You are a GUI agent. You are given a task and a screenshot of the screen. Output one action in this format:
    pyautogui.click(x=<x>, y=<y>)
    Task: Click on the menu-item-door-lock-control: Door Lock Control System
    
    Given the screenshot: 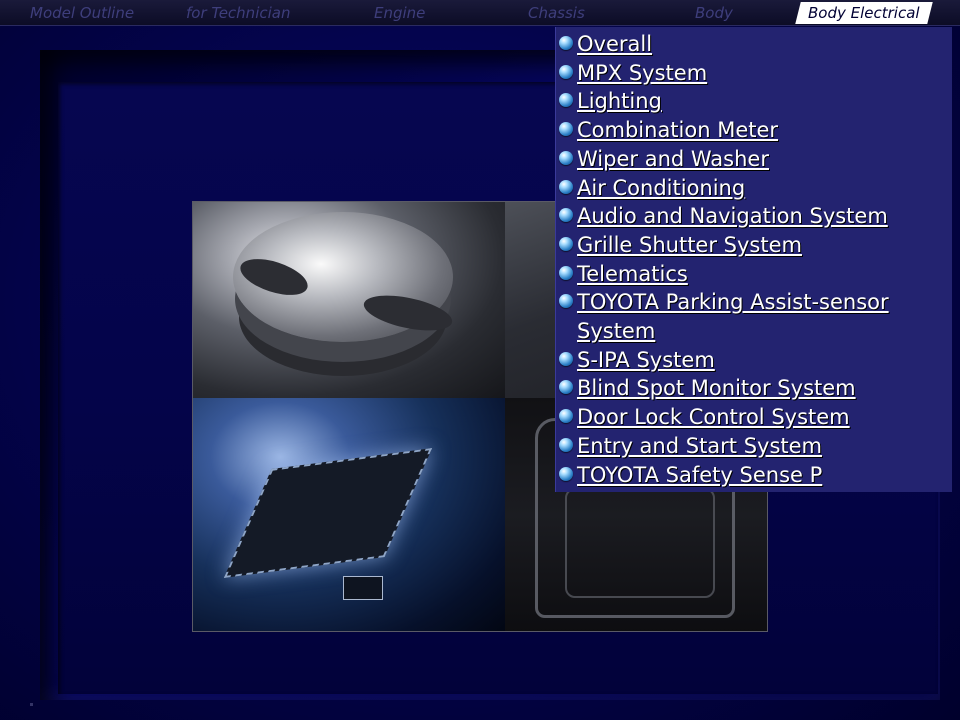 What is the action you would take?
    pyautogui.click(x=754, y=417)
    